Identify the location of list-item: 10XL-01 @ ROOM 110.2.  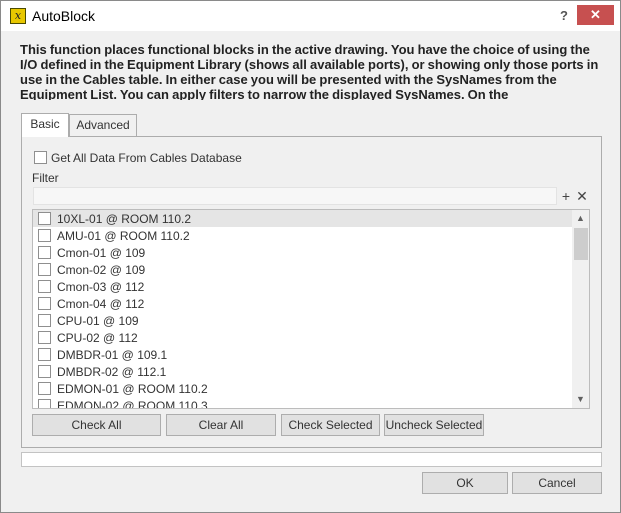
(303, 218).